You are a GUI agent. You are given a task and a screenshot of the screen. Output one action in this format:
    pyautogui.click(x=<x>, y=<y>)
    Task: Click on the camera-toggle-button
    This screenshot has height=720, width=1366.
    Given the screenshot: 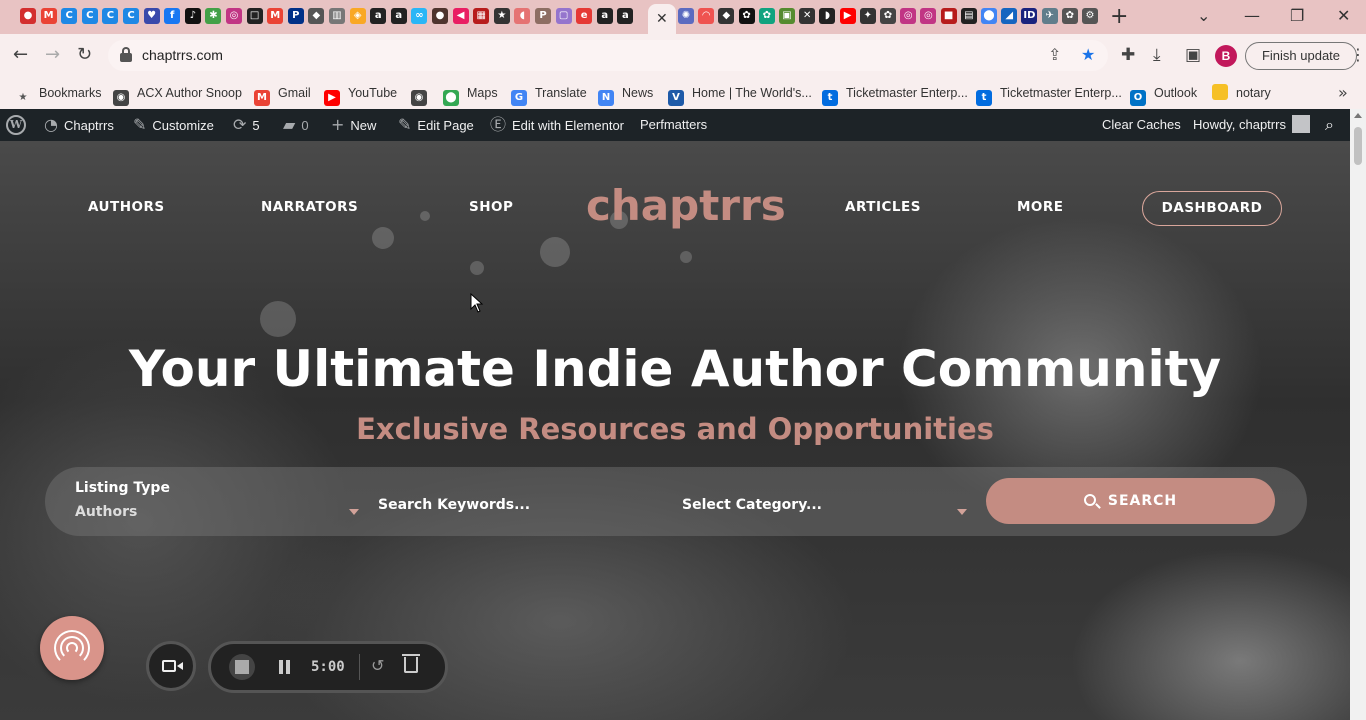 What is the action you would take?
    pyautogui.click(x=171, y=666)
    